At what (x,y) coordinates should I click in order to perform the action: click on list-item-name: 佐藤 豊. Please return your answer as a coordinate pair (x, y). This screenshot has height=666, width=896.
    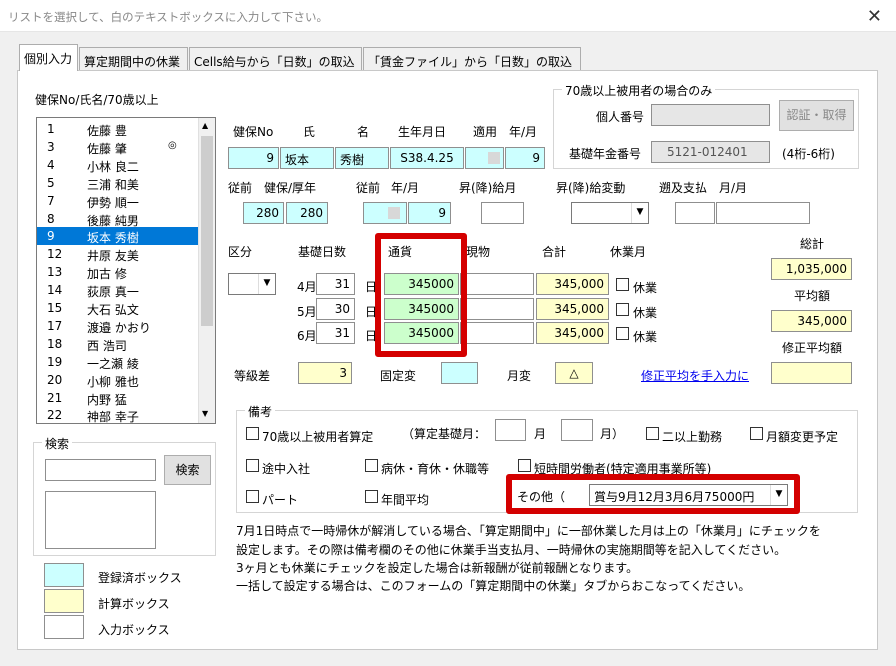
    Looking at the image, I should click on (107, 131).